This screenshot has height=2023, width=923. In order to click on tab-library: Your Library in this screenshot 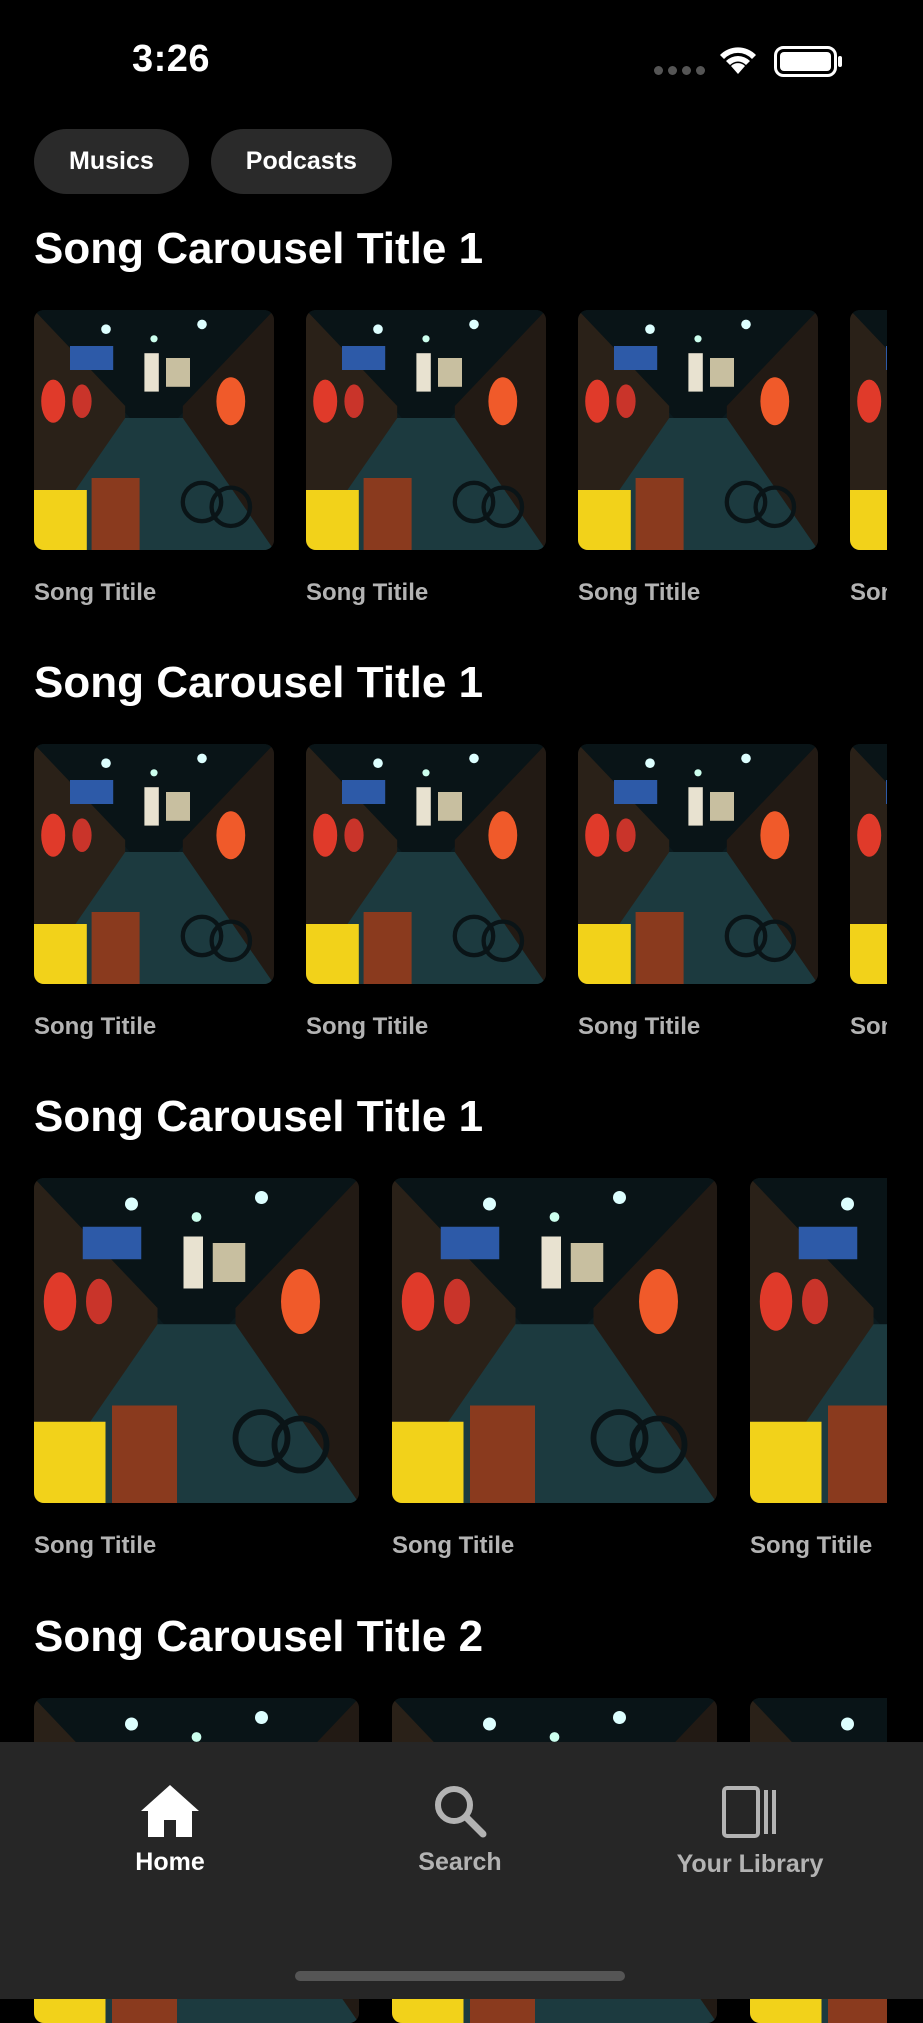, I will do `click(750, 1830)`.